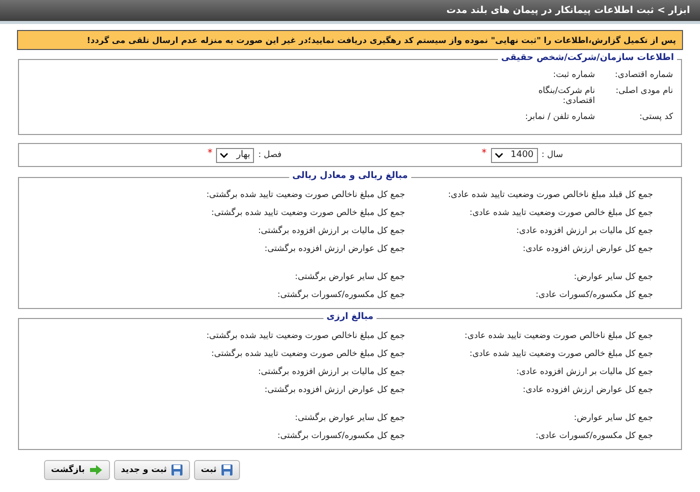 The image size is (700, 492). What do you see at coordinates (643, 75) in the screenshot?
I see `field-label: شماره اقتصادی:` at bounding box center [643, 75].